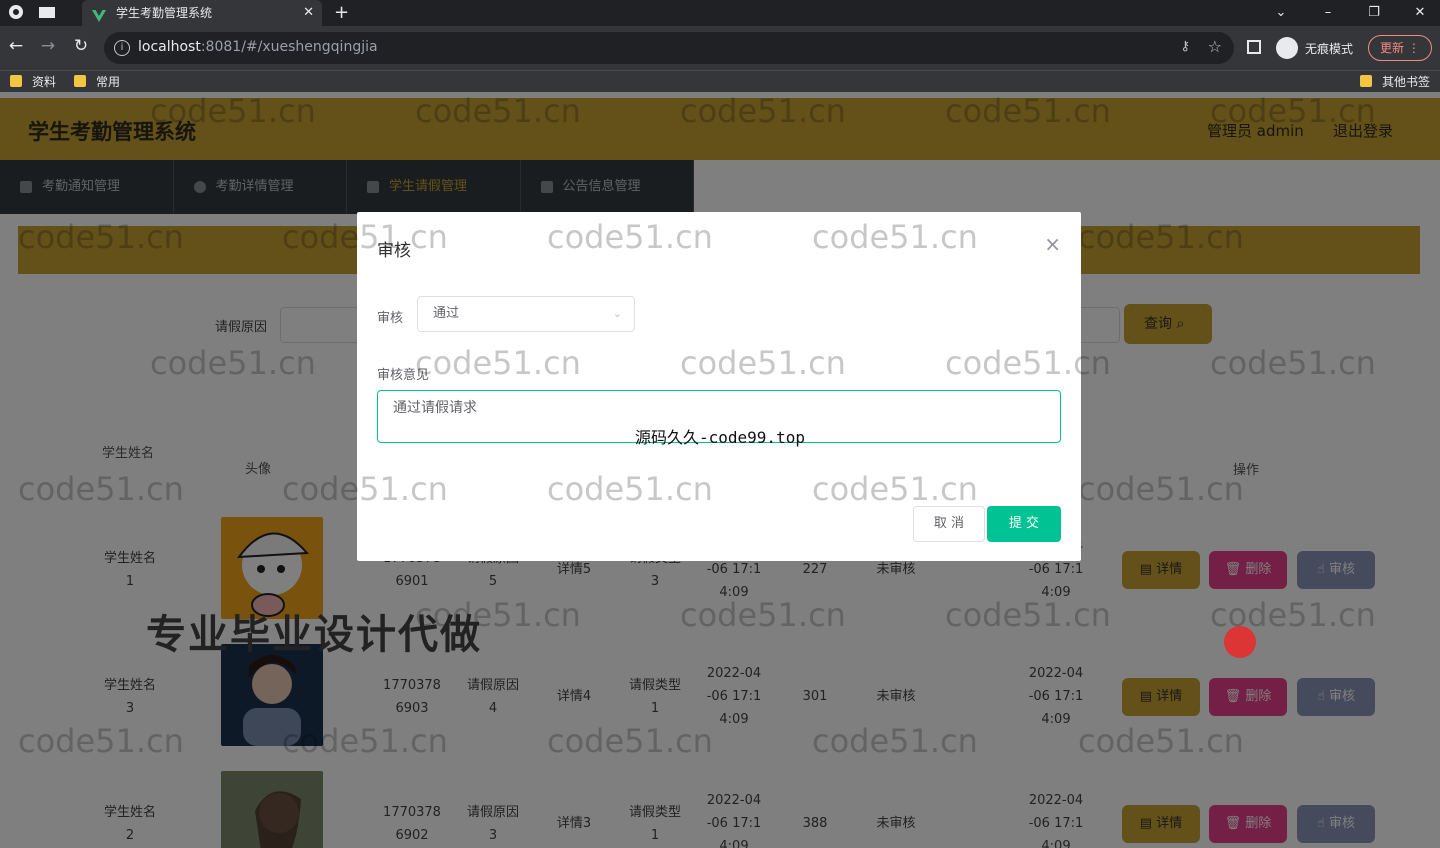 The height and width of the screenshot is (848, 1440). Describe the element at coordinates (1281, 13) in the screenshot. I see `tab-list-chevron-icon: ⌄` at that location.